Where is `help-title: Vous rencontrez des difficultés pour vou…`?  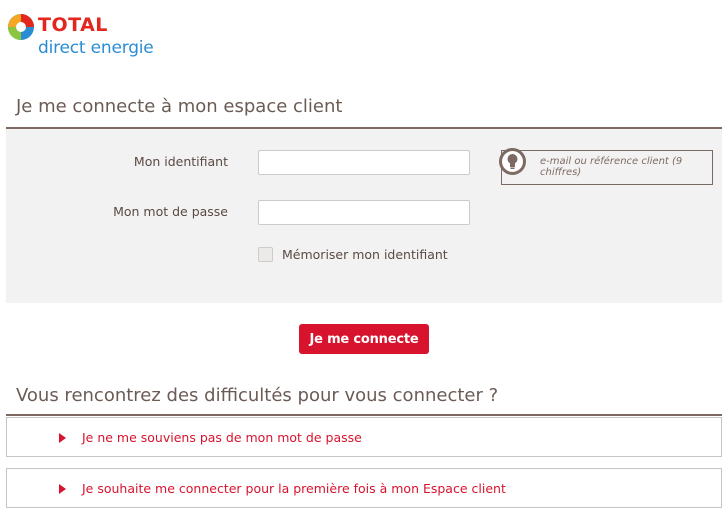 help-title: Vous rencontrez des difficultés pour vou… is located at coordinates (257, 395).